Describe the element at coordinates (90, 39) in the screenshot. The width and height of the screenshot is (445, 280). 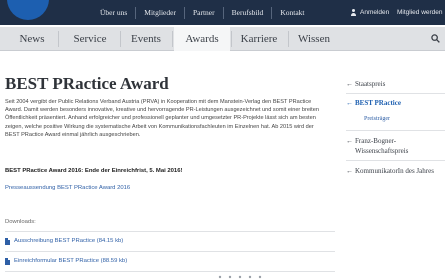
I see `tab-service: Service` at that location.